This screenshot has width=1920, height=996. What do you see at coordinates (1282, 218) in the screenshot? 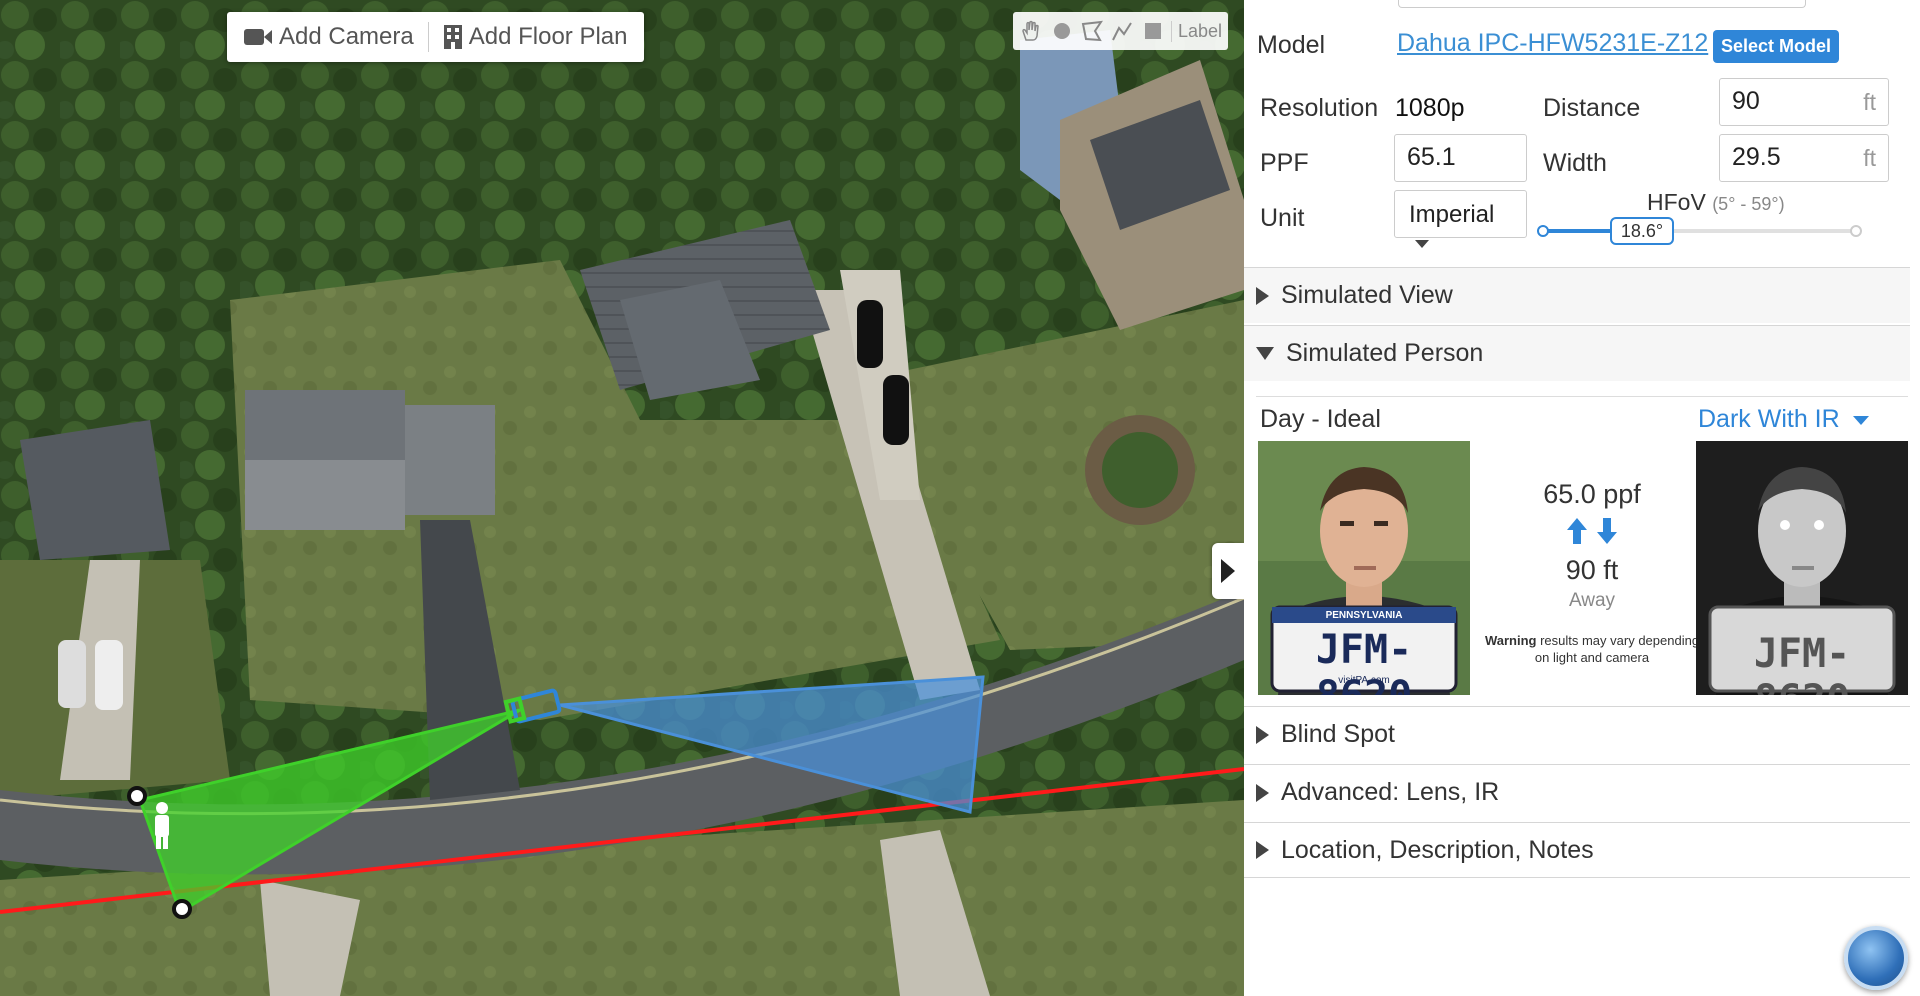
I see `unit-label: Unit` at bounding box center [1282, 218].